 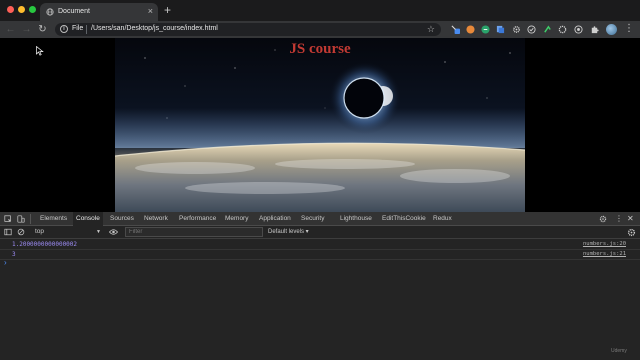 What do you see at coordinates (14, 254) in the screenshot?
I see `log-value: 3` at bounding box center [14, 254].